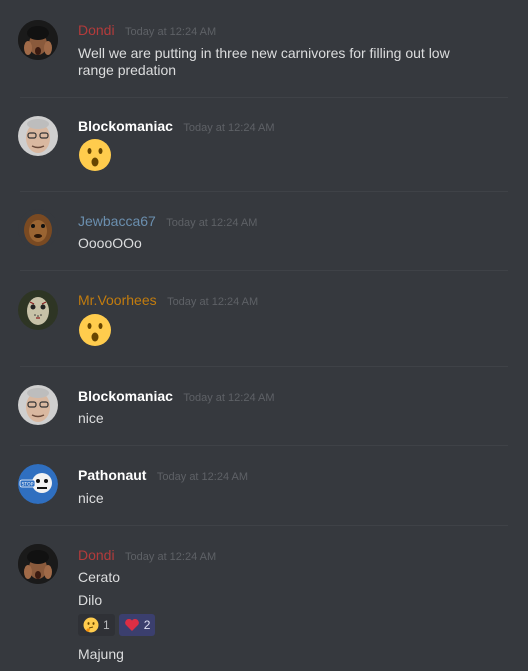 This screenshot has width=528, height=671. Describe the element at coordinates (101, 654) in the screenshot. I see `message-text: Majung` at that location.